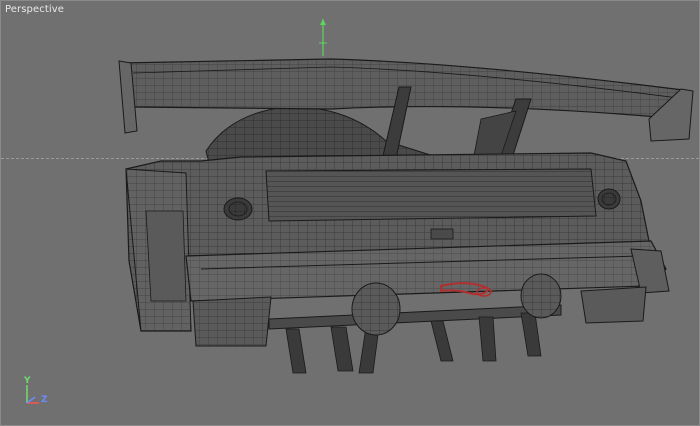  Describe the element at coordinates (376, 309) in the screenshot. I see `exhaust-left` at that location.